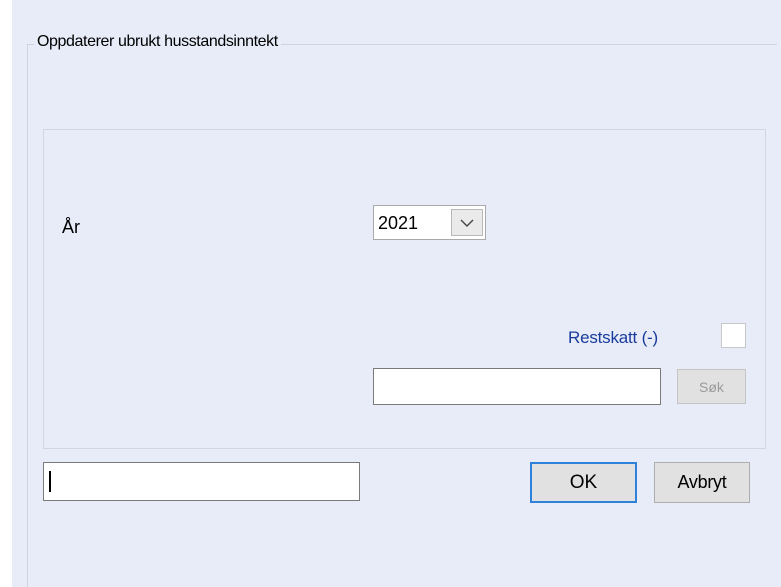 The height and width of the screenshot is (587, 781). I want to click on year-combobox-button, so click(467, 222).